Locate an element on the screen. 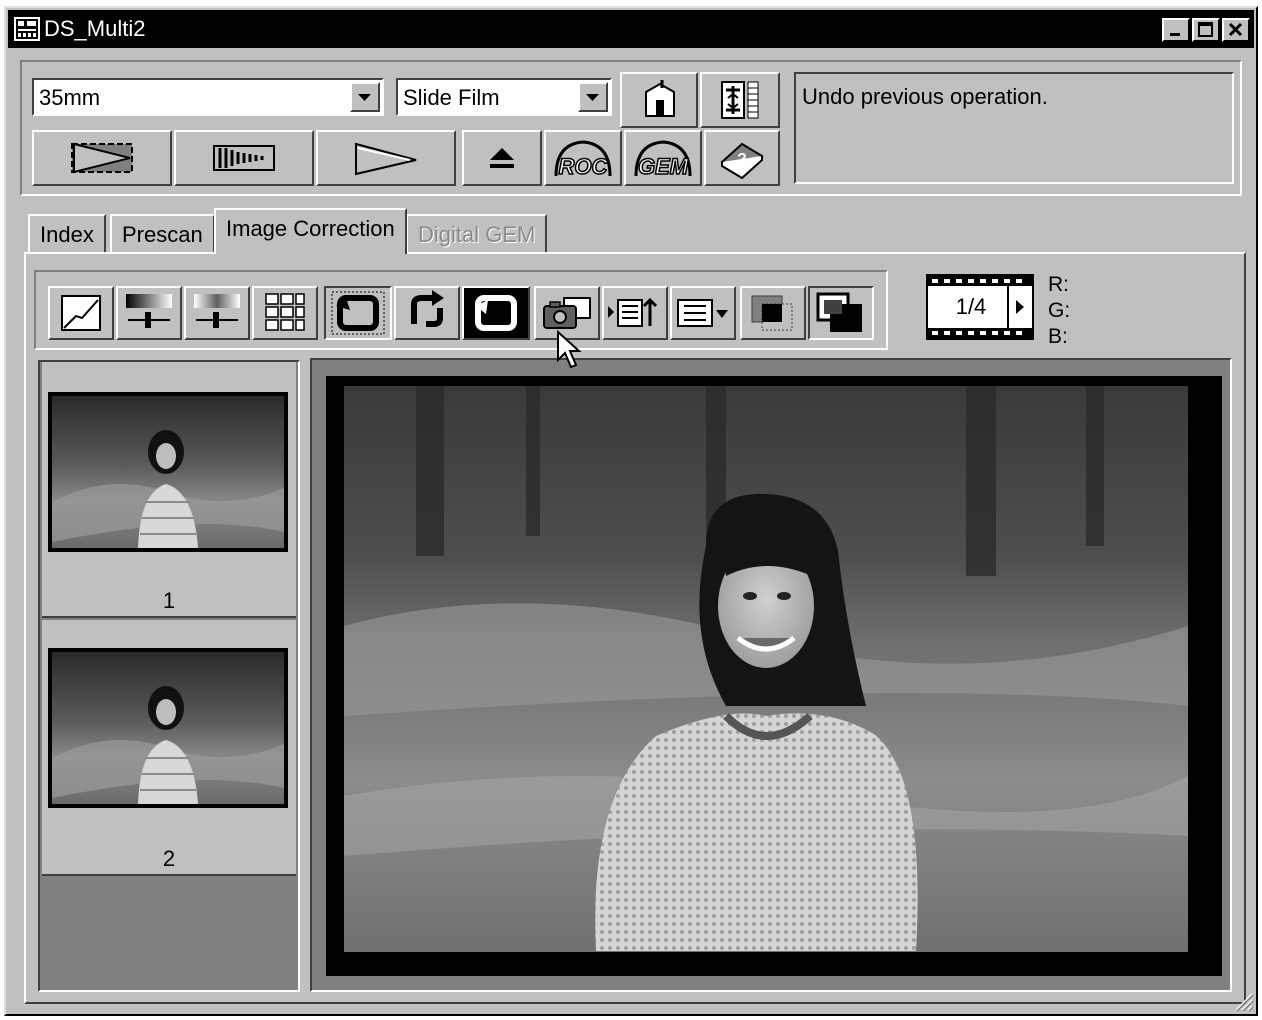 The height and width of the screenshot is (1020, 1262). roc-icon: ROC is located at coordinates (583, 160).